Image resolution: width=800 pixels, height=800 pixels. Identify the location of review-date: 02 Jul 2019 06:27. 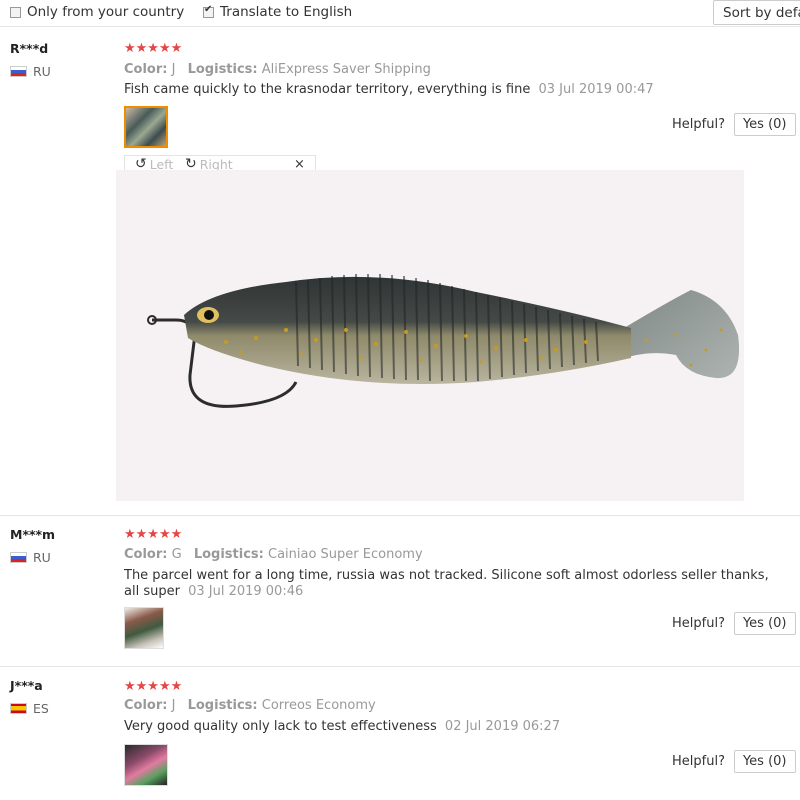
(502, 726).